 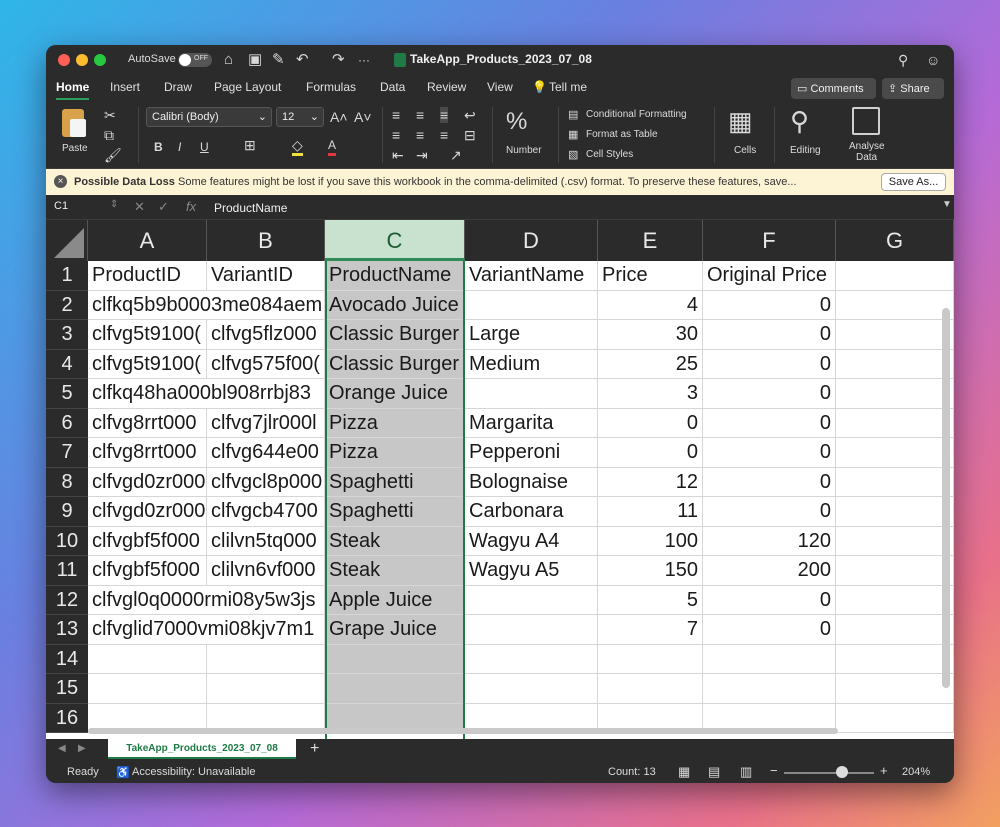 What do you see at coordinates (746, 772) in the screenshot?
I see `page-break-view-icon: ▥` at bounding box center [746, 772].